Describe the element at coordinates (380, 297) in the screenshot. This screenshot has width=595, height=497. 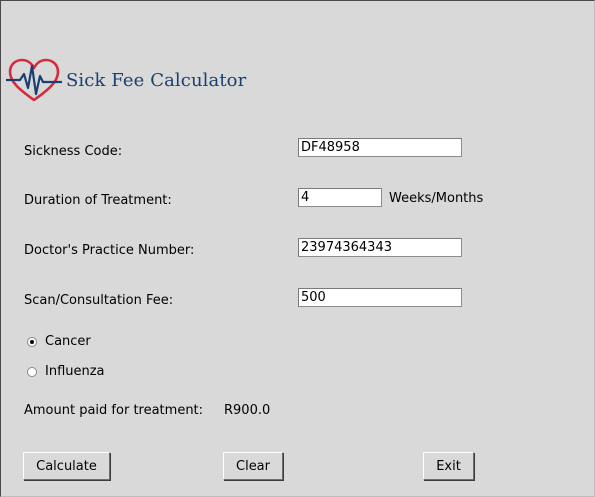
I see `fee-input` at that location.